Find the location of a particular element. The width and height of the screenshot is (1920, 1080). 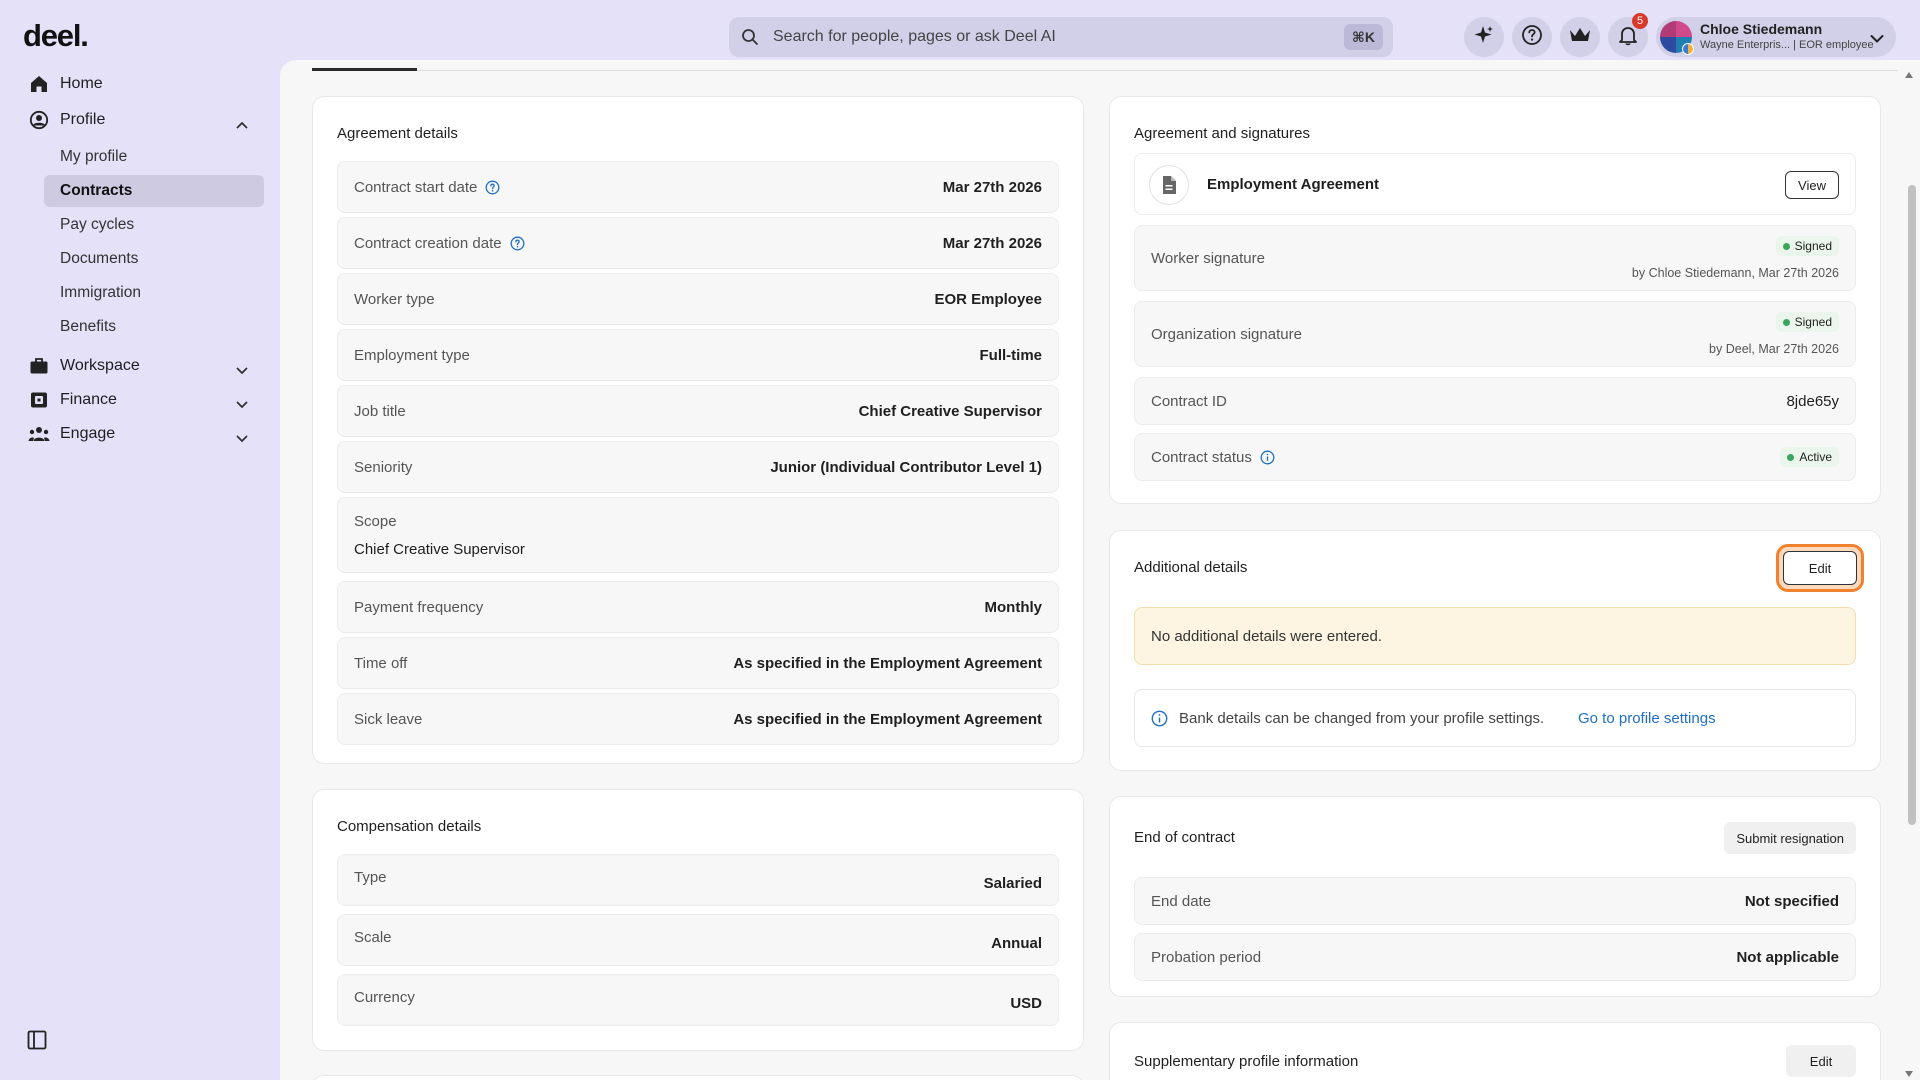

row-label: Worker signature is located at coordinates (1208, 258).